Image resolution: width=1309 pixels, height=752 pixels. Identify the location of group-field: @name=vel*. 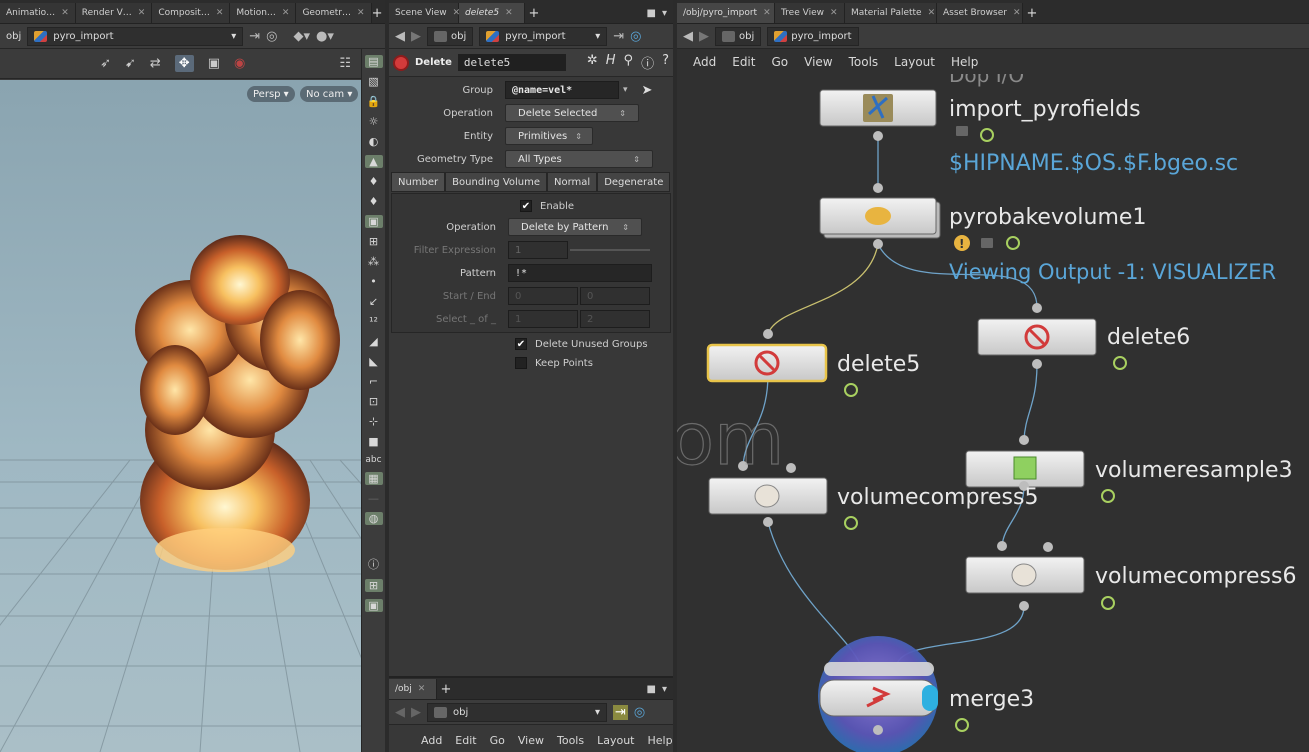
(562, 90).